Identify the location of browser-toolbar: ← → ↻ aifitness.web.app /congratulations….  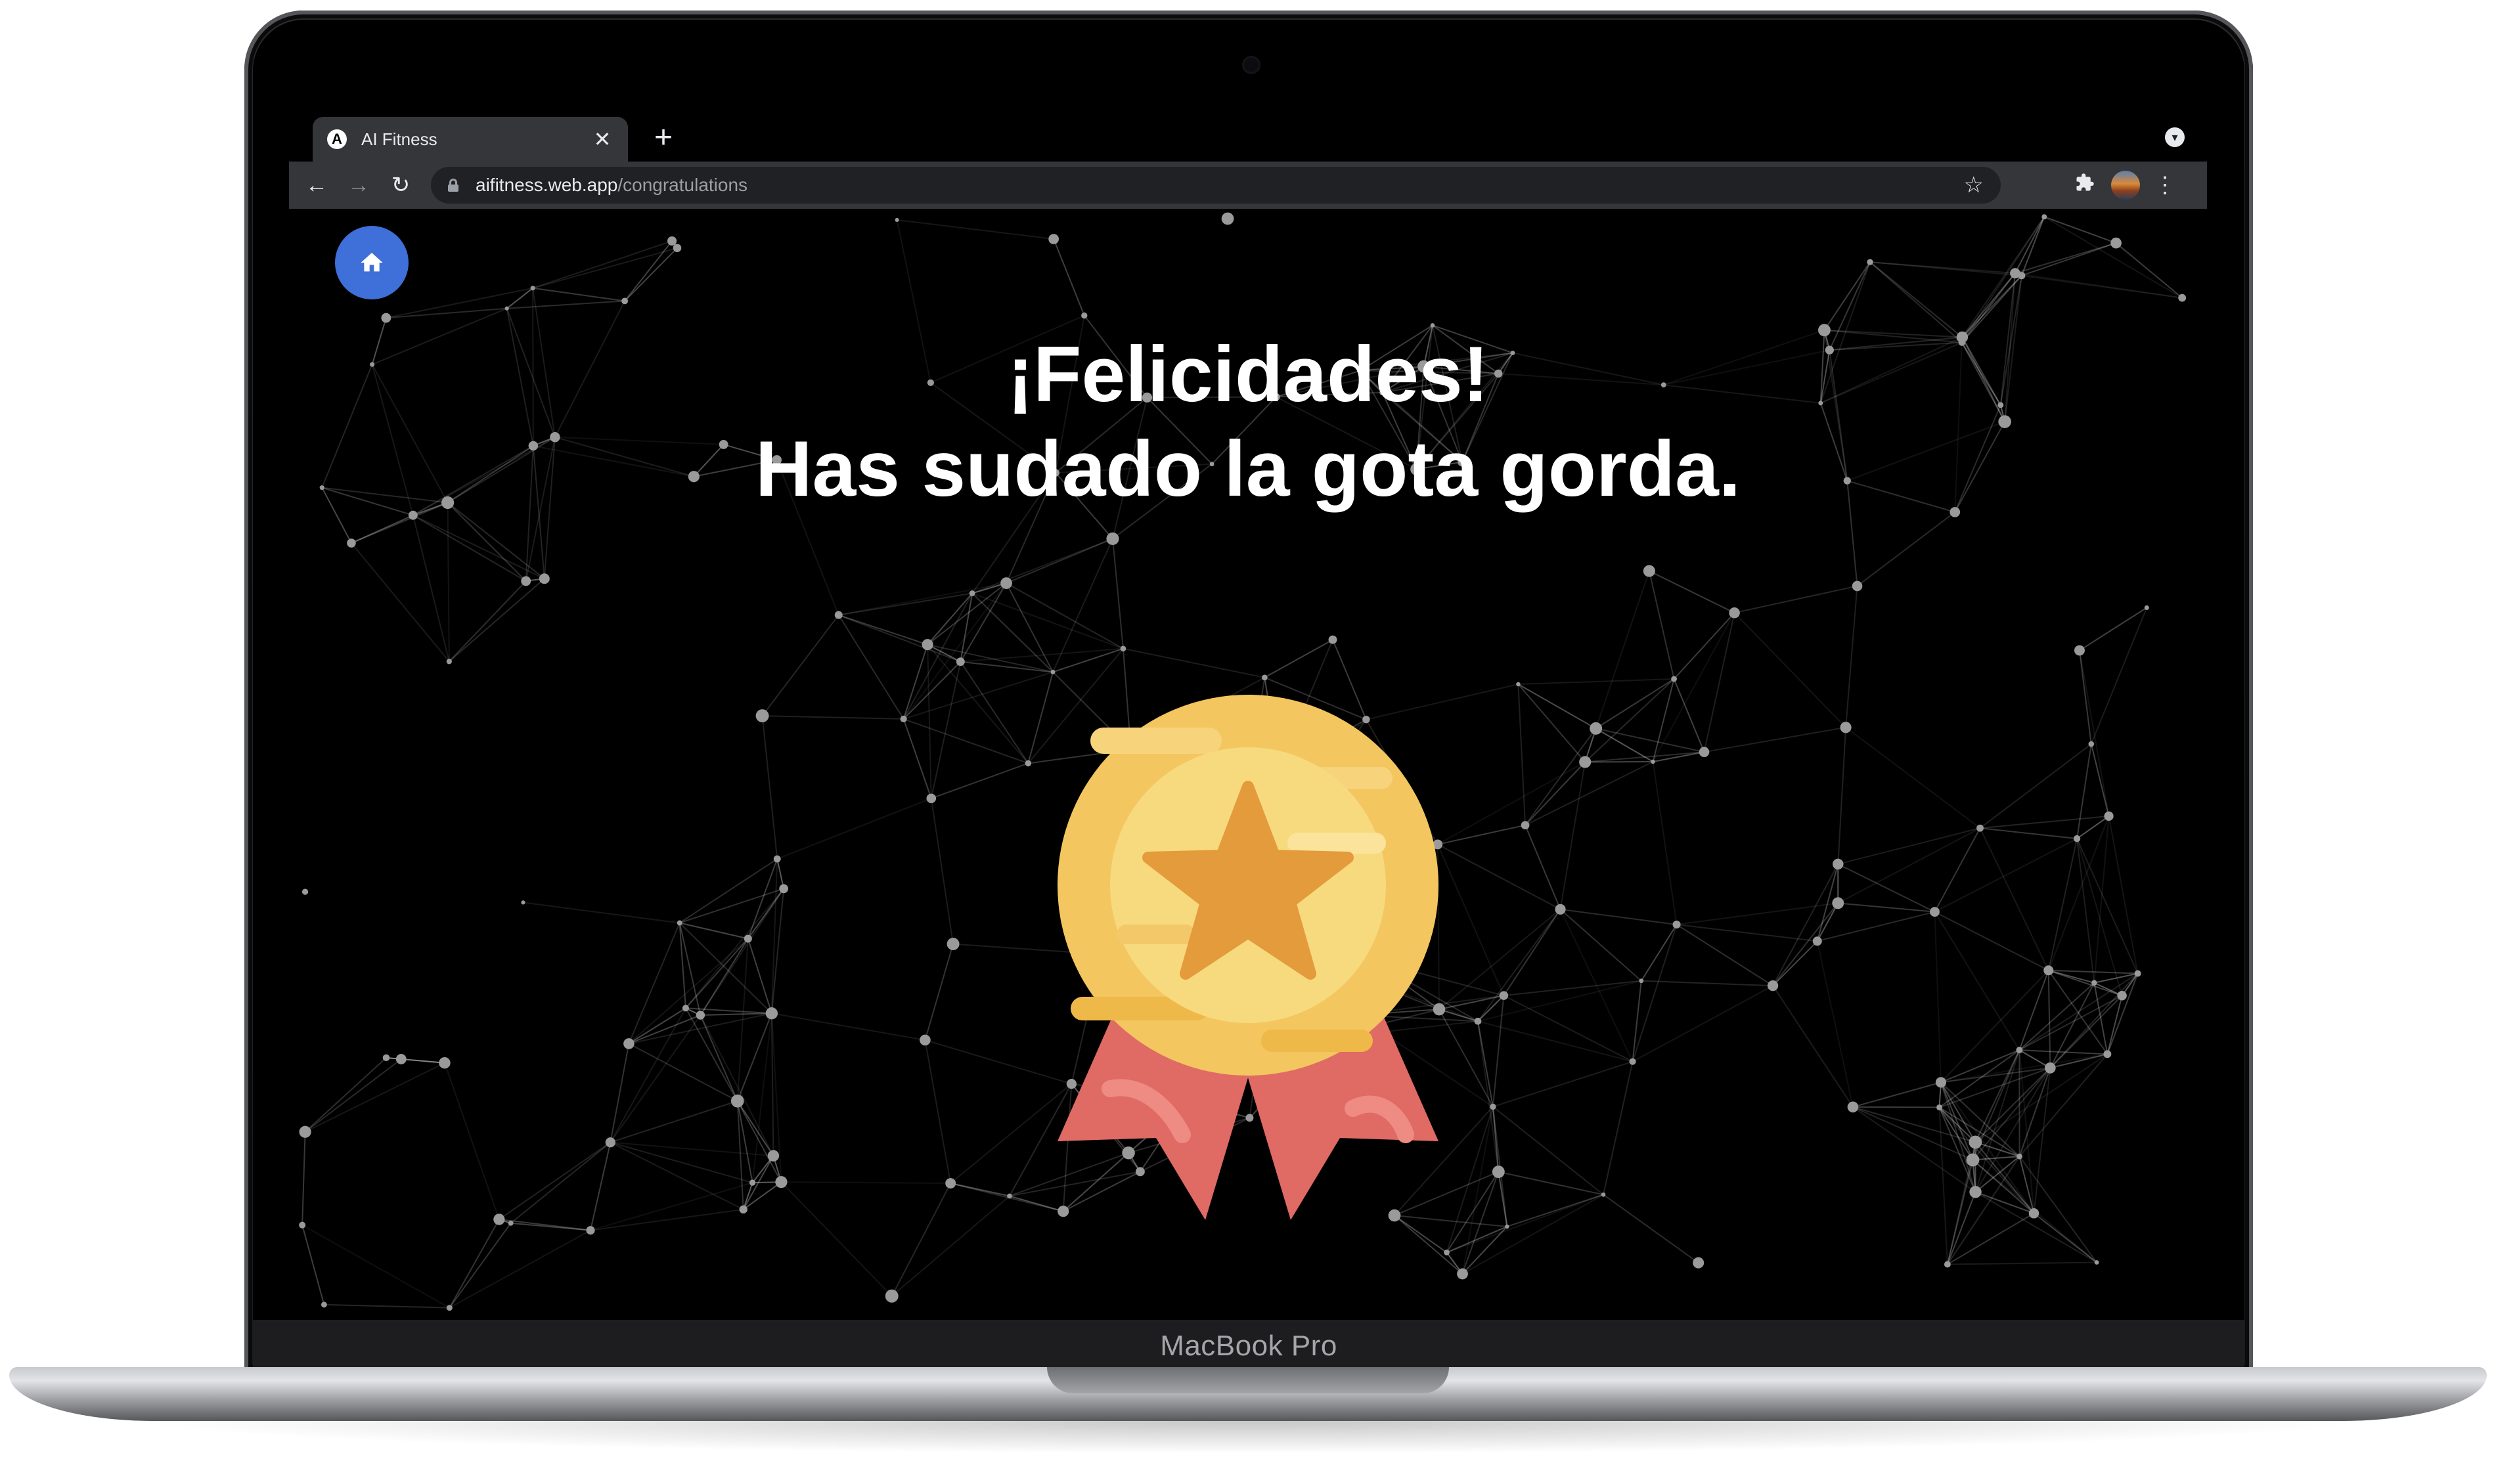
(1248, 185).